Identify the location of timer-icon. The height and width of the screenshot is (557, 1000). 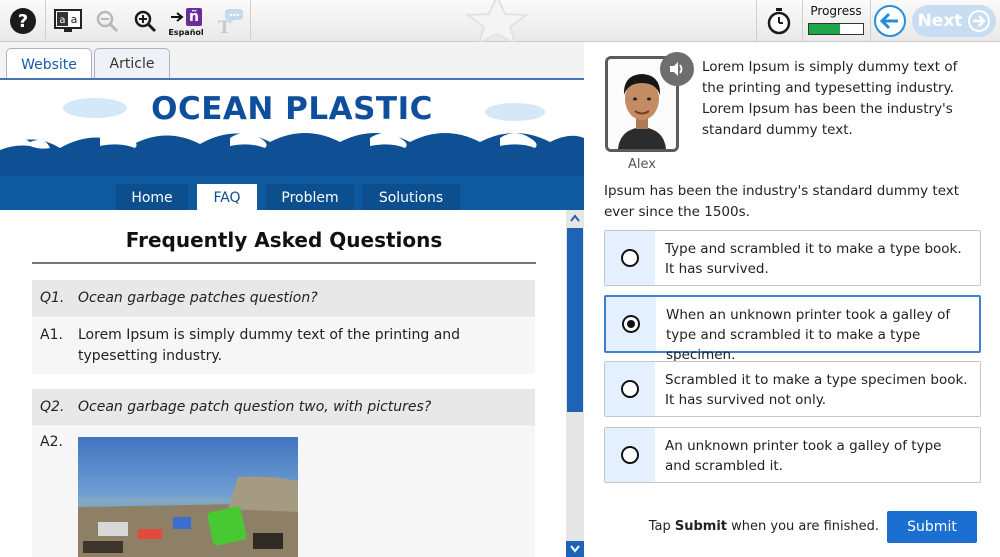
(779, 20).